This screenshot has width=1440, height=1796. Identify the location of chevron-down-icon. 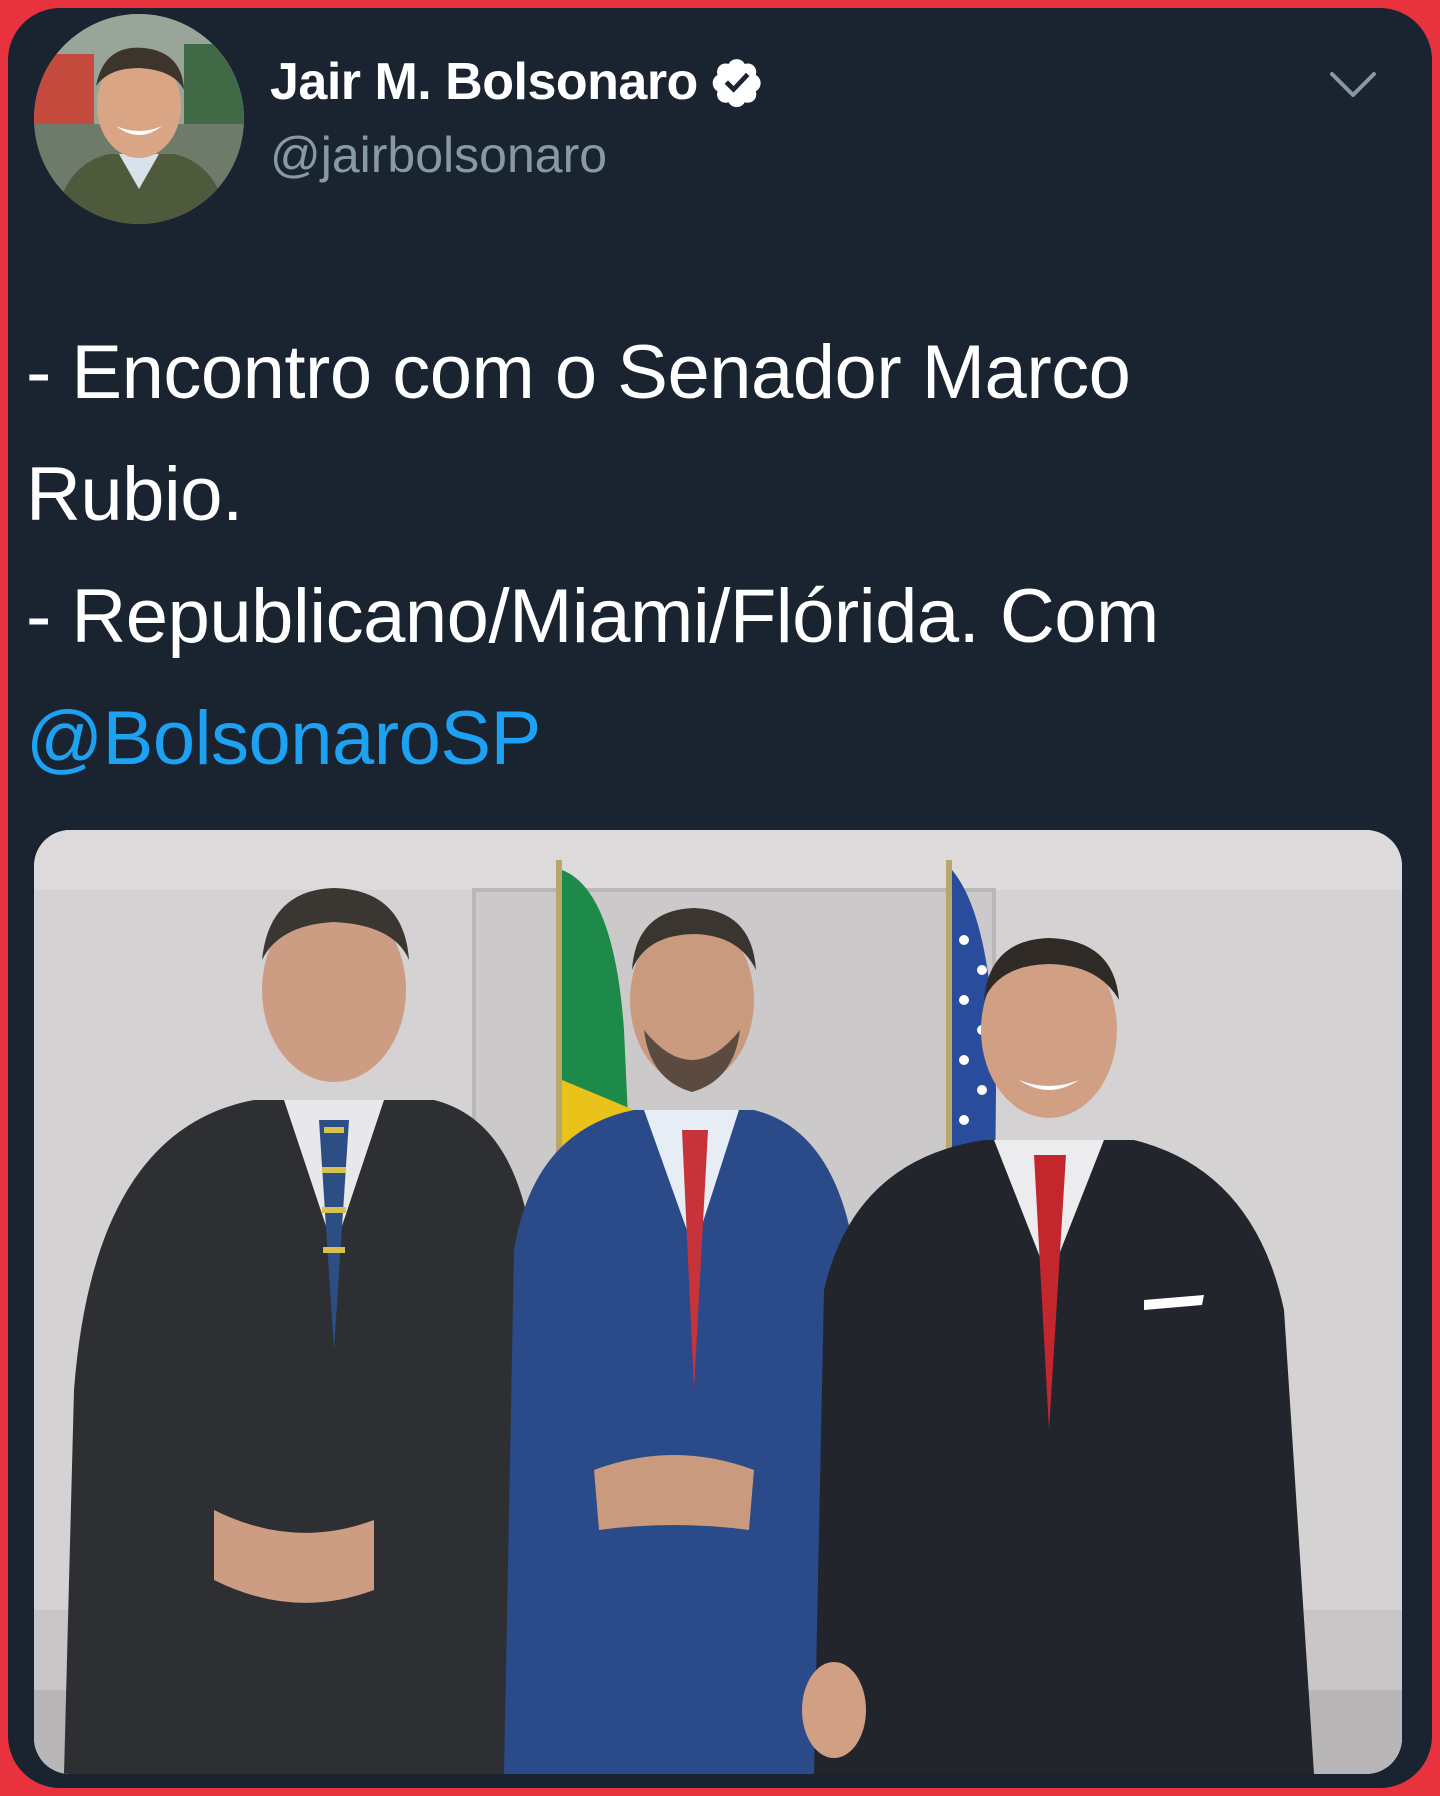
(1353, 85).